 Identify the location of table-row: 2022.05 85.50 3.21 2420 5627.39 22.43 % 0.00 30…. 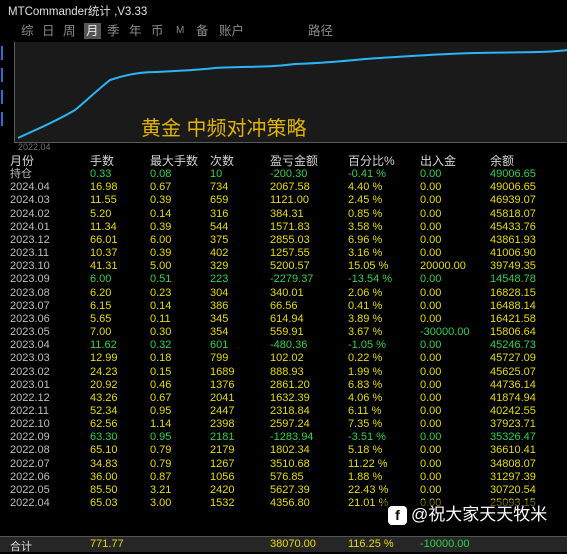
(283, 490).